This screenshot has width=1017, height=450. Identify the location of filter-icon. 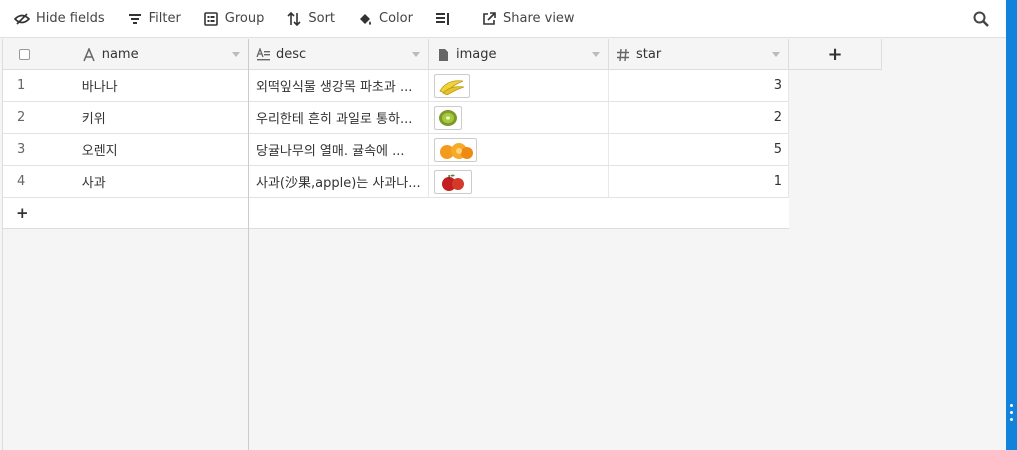
(135, 19).